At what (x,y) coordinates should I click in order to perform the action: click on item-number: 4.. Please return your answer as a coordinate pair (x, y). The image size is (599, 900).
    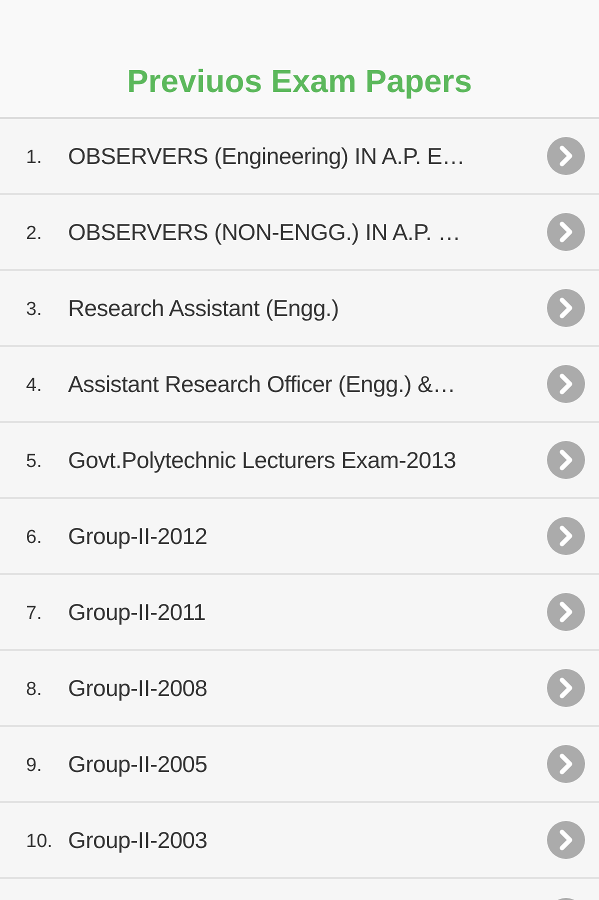
    Looking at the image, I should click on (34, 386).